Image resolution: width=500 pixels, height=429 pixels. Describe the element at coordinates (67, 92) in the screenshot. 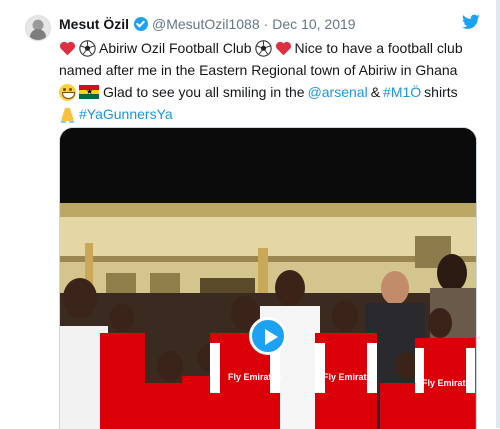

I see `grinning-face-icon` at that location.